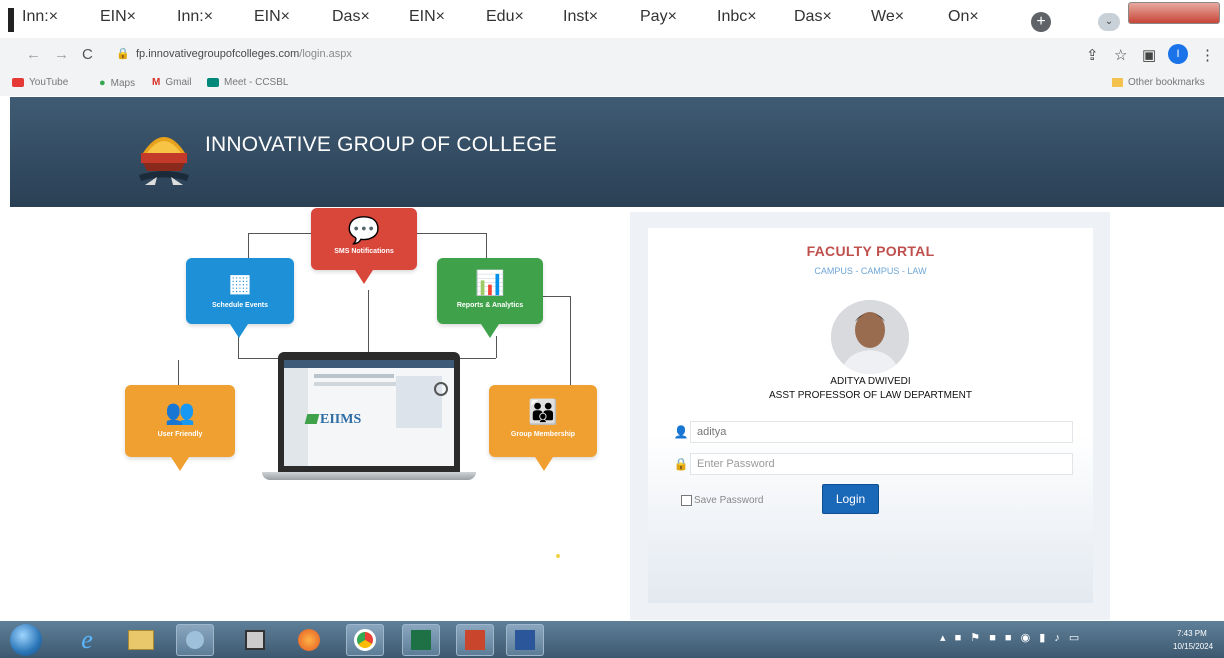 The height and width of the screenshot is (658, 1224). Describe the element at coordinates (180, 412) in the screenshot. I see `users-gear-icon: 👥` at that location.